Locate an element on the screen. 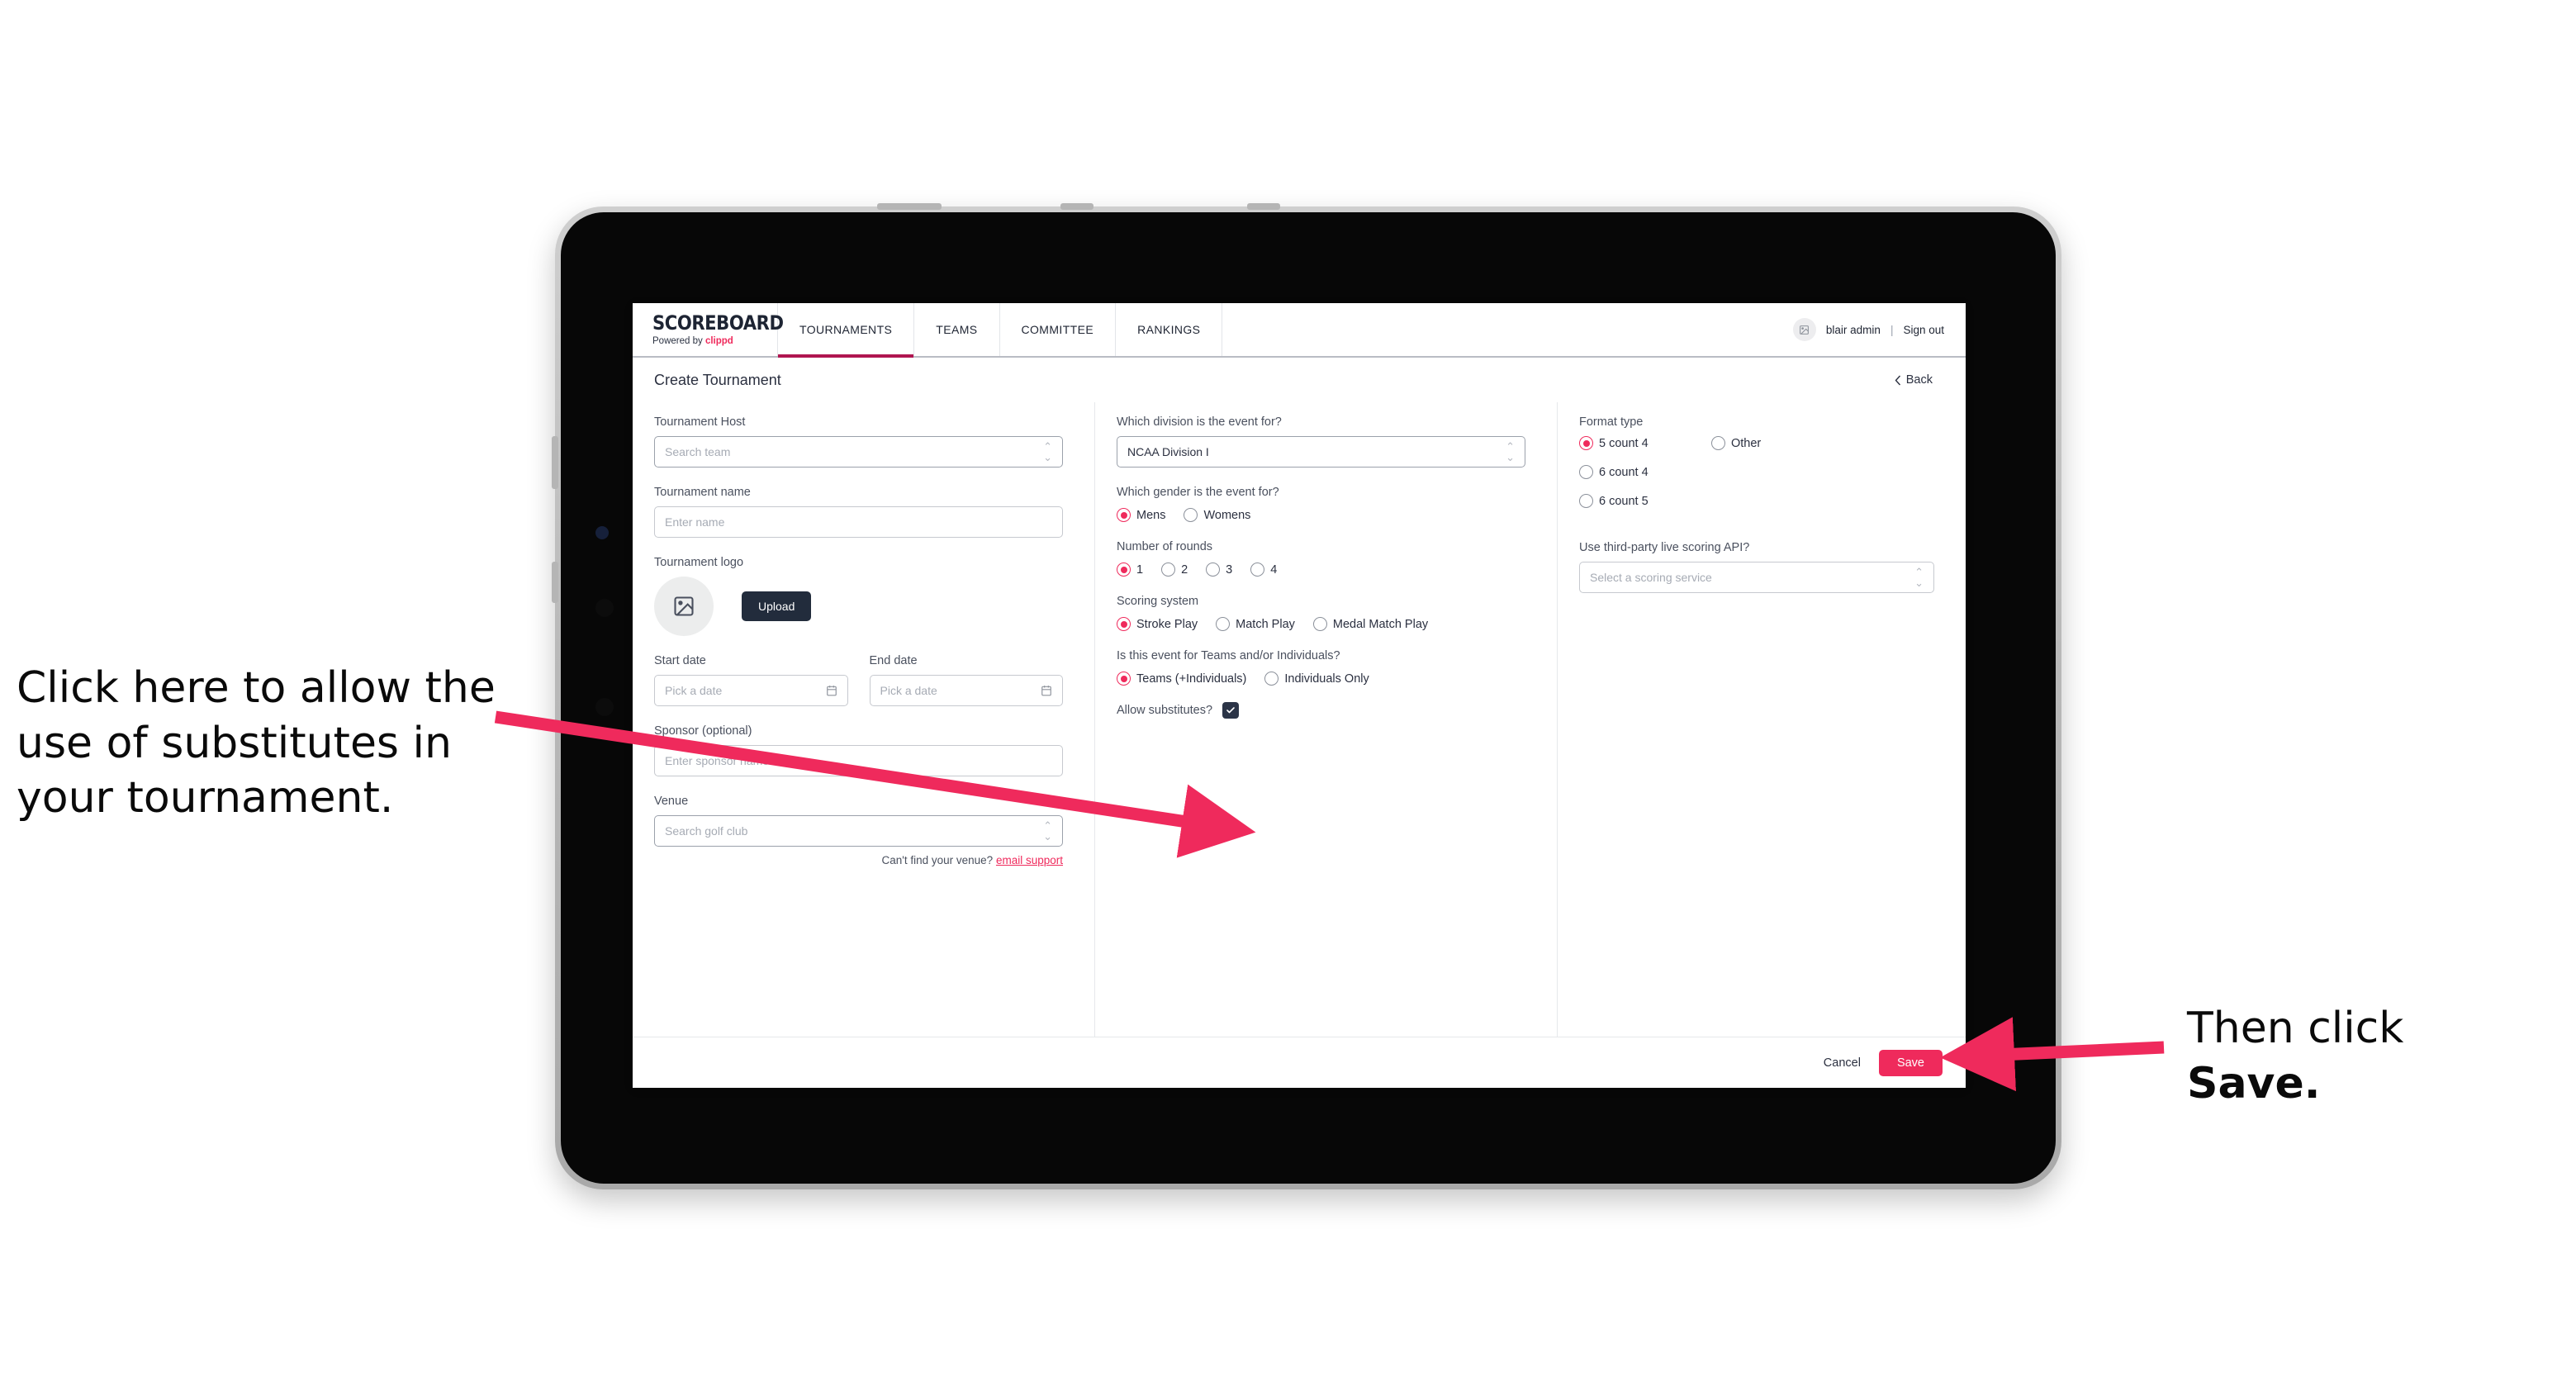 The image size is (2576, 1386). brand-subtitle: Powered by clippd is located at coordinates (714, 341).